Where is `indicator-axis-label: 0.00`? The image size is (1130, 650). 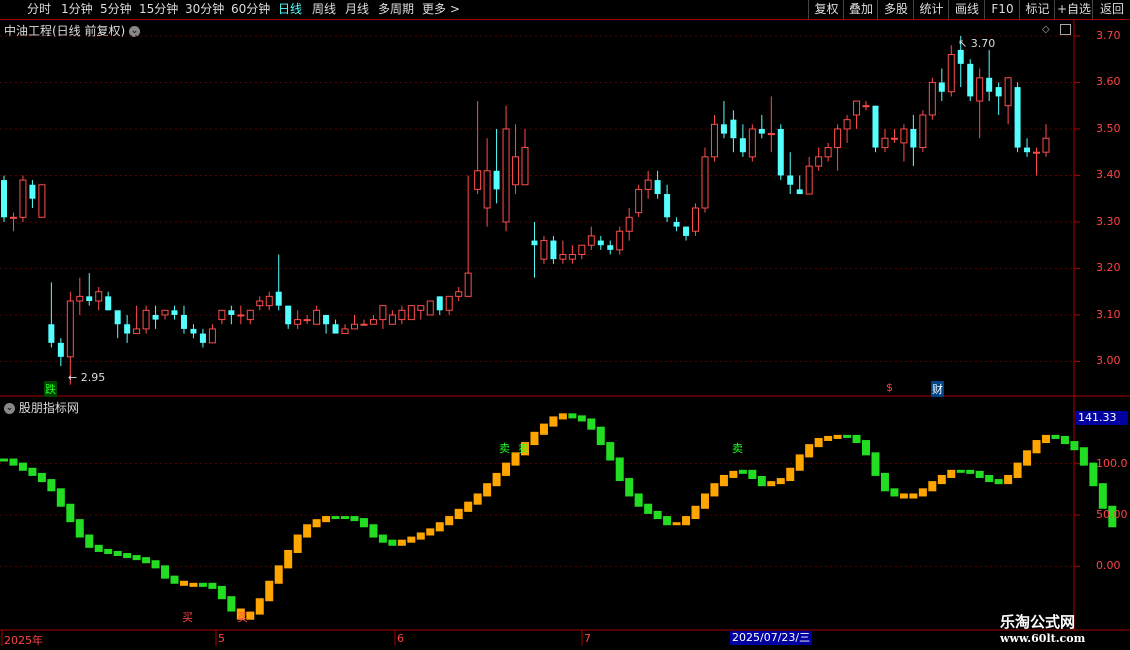
indicator-axis-label: 0.00 is located at coordinates (1108, 566).